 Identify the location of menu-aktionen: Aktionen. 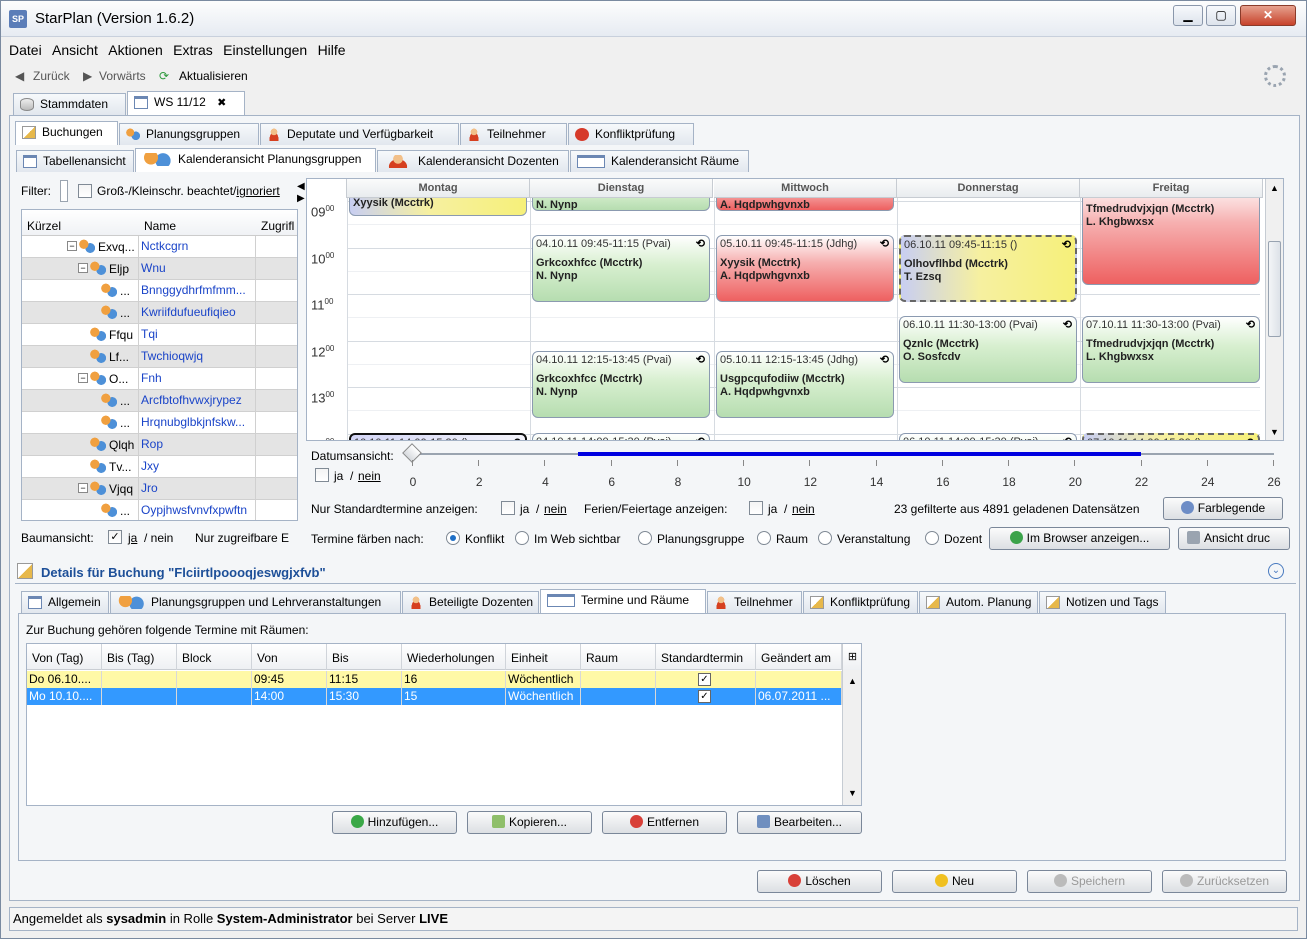
(135, 50).